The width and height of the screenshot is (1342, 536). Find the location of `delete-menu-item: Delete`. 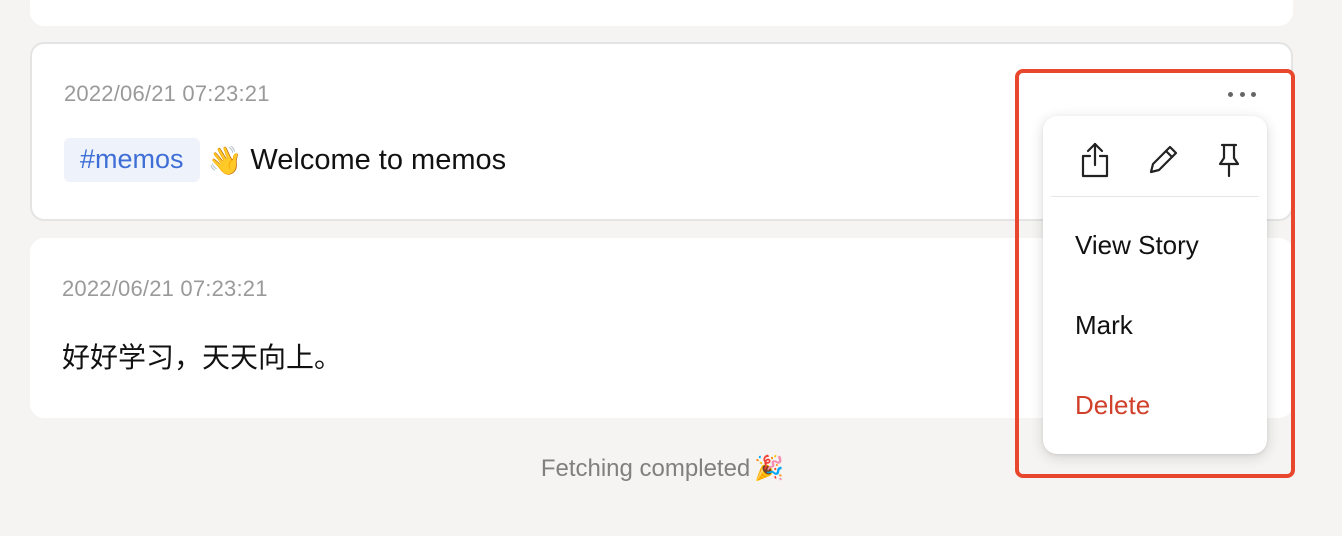

delete-menu-item: Delete is located at coordinates (1112, 405).